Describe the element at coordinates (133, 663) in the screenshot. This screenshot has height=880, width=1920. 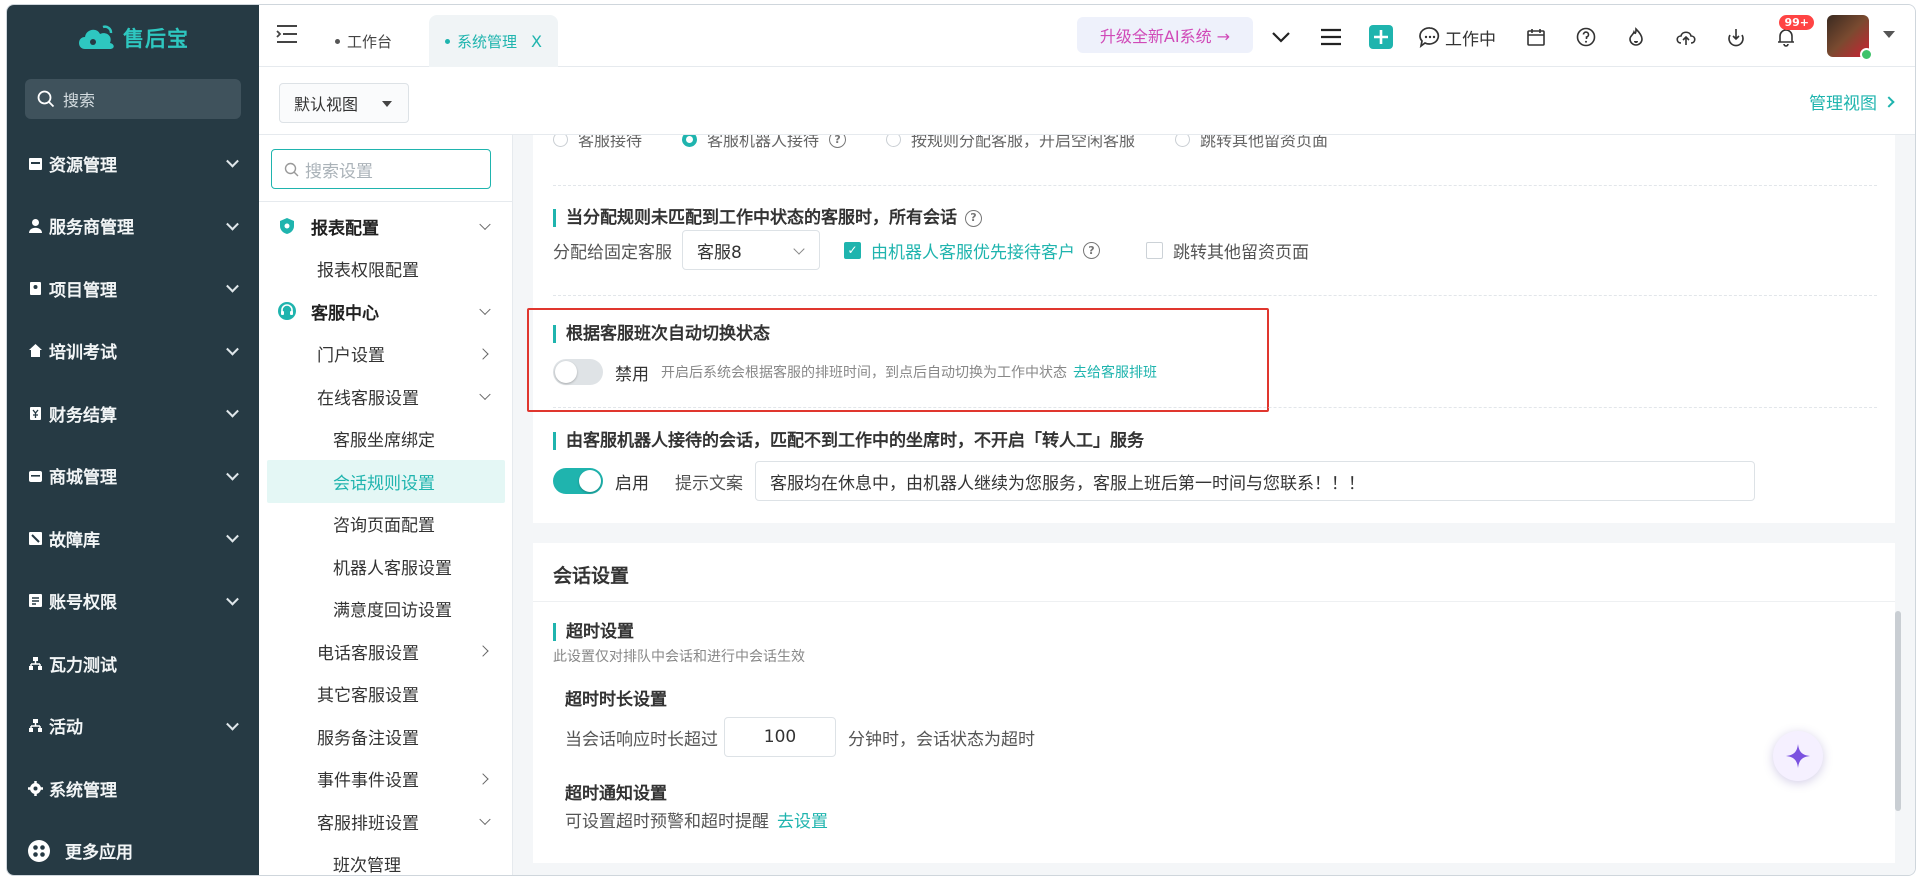
I see `sidebar-item-test: 瓦力测试` at that location.